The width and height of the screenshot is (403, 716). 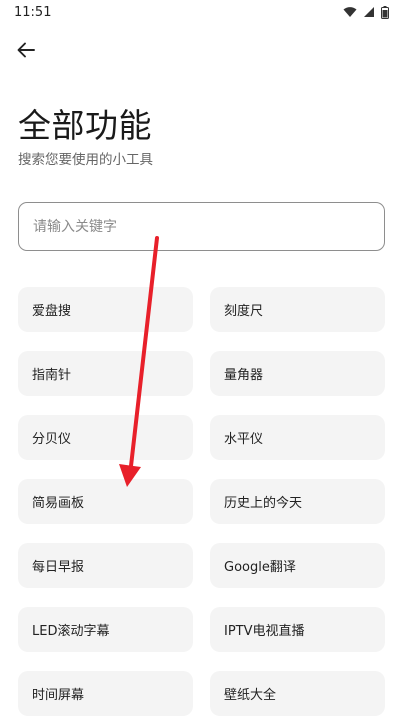 I want to click on tool-tile-label: 刻度尺, so click(x=244, y=311).